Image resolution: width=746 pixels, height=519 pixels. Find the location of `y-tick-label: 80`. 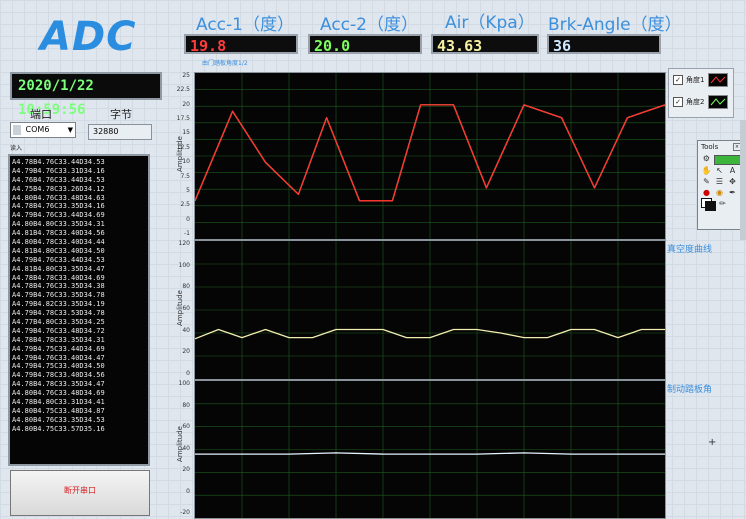

y-tick-label: 80 is located at coordinates (186, 405).